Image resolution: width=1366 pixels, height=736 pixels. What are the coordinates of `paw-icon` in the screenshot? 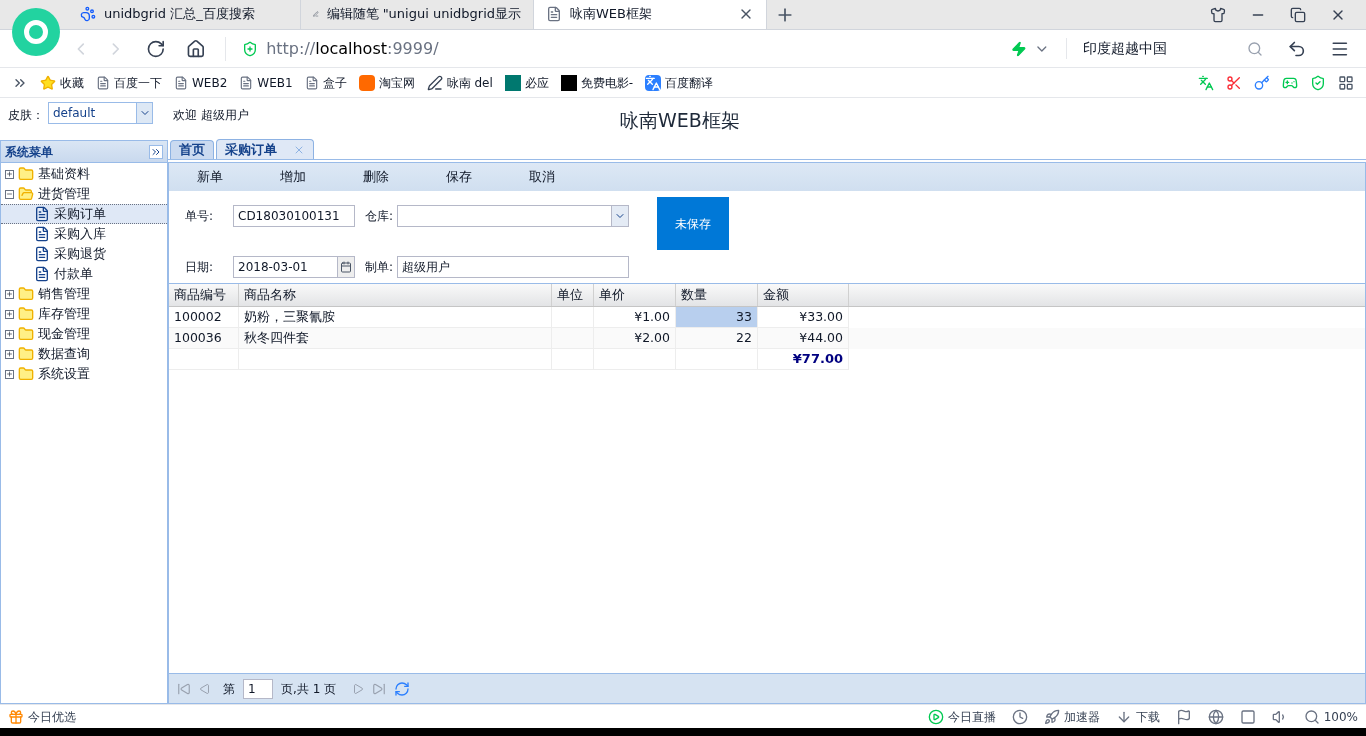 It's located at (88, 14).